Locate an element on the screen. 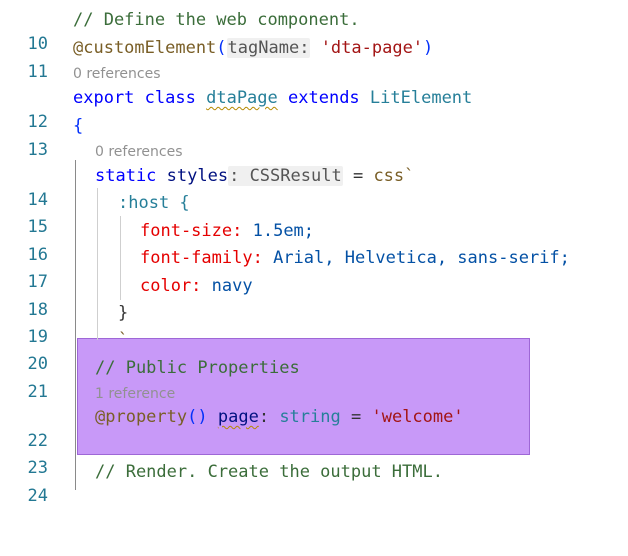  base-class-name: LitElement is located at coordinates (421, 98).